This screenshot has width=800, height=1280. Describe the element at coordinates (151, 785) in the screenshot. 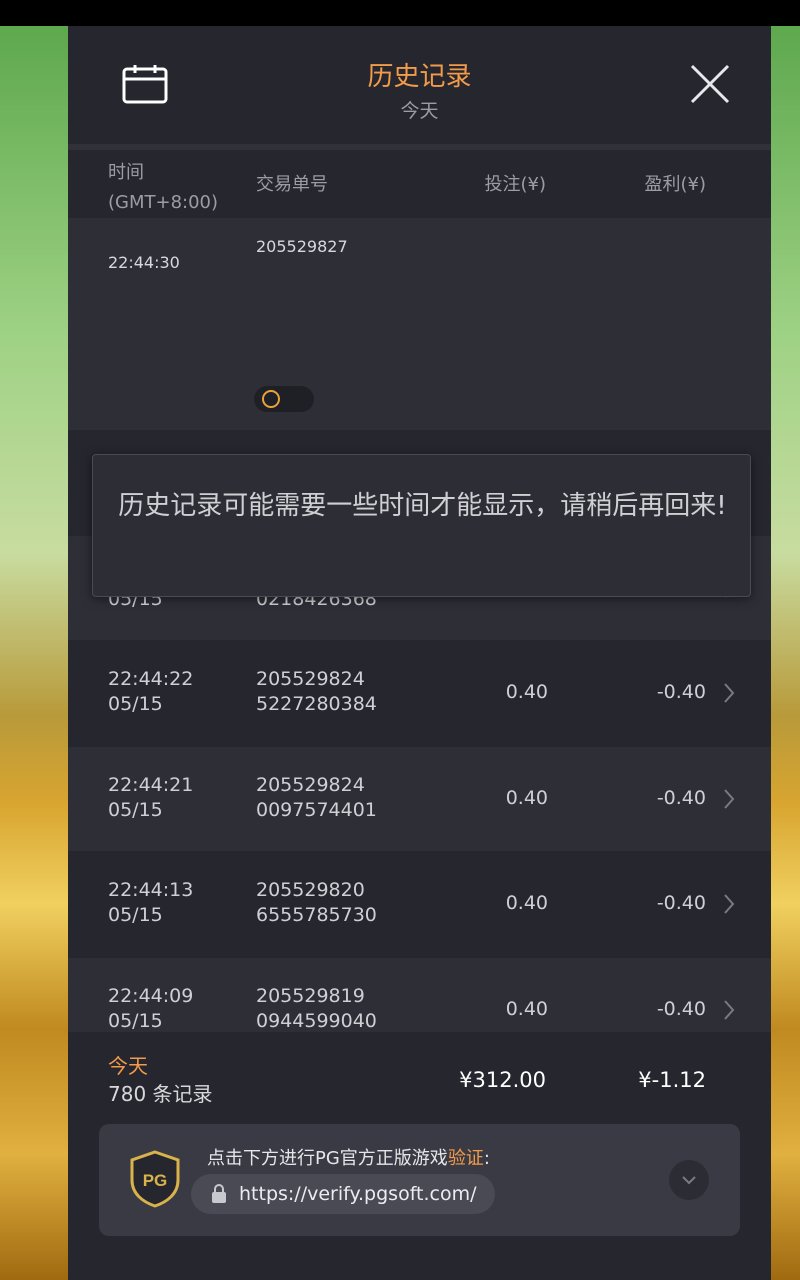

I see `row-time: 22:44:21` at that location.